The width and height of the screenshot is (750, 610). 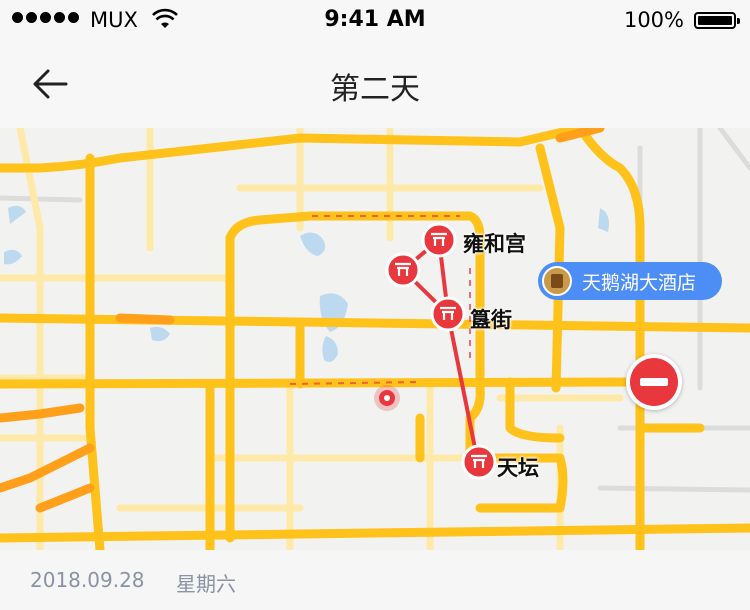 I want to click on poi-label-tiantan: 天坛, so click(x=518, y=467).